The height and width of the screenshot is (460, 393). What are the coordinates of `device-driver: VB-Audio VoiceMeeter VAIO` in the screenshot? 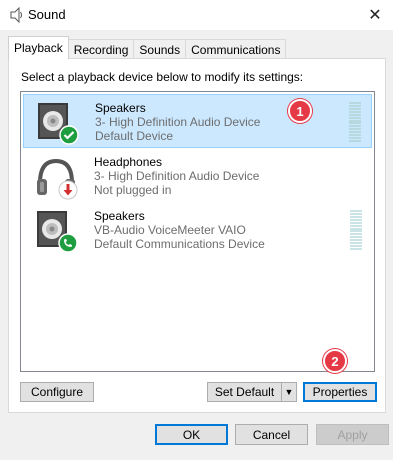 It's located at (170, 230).